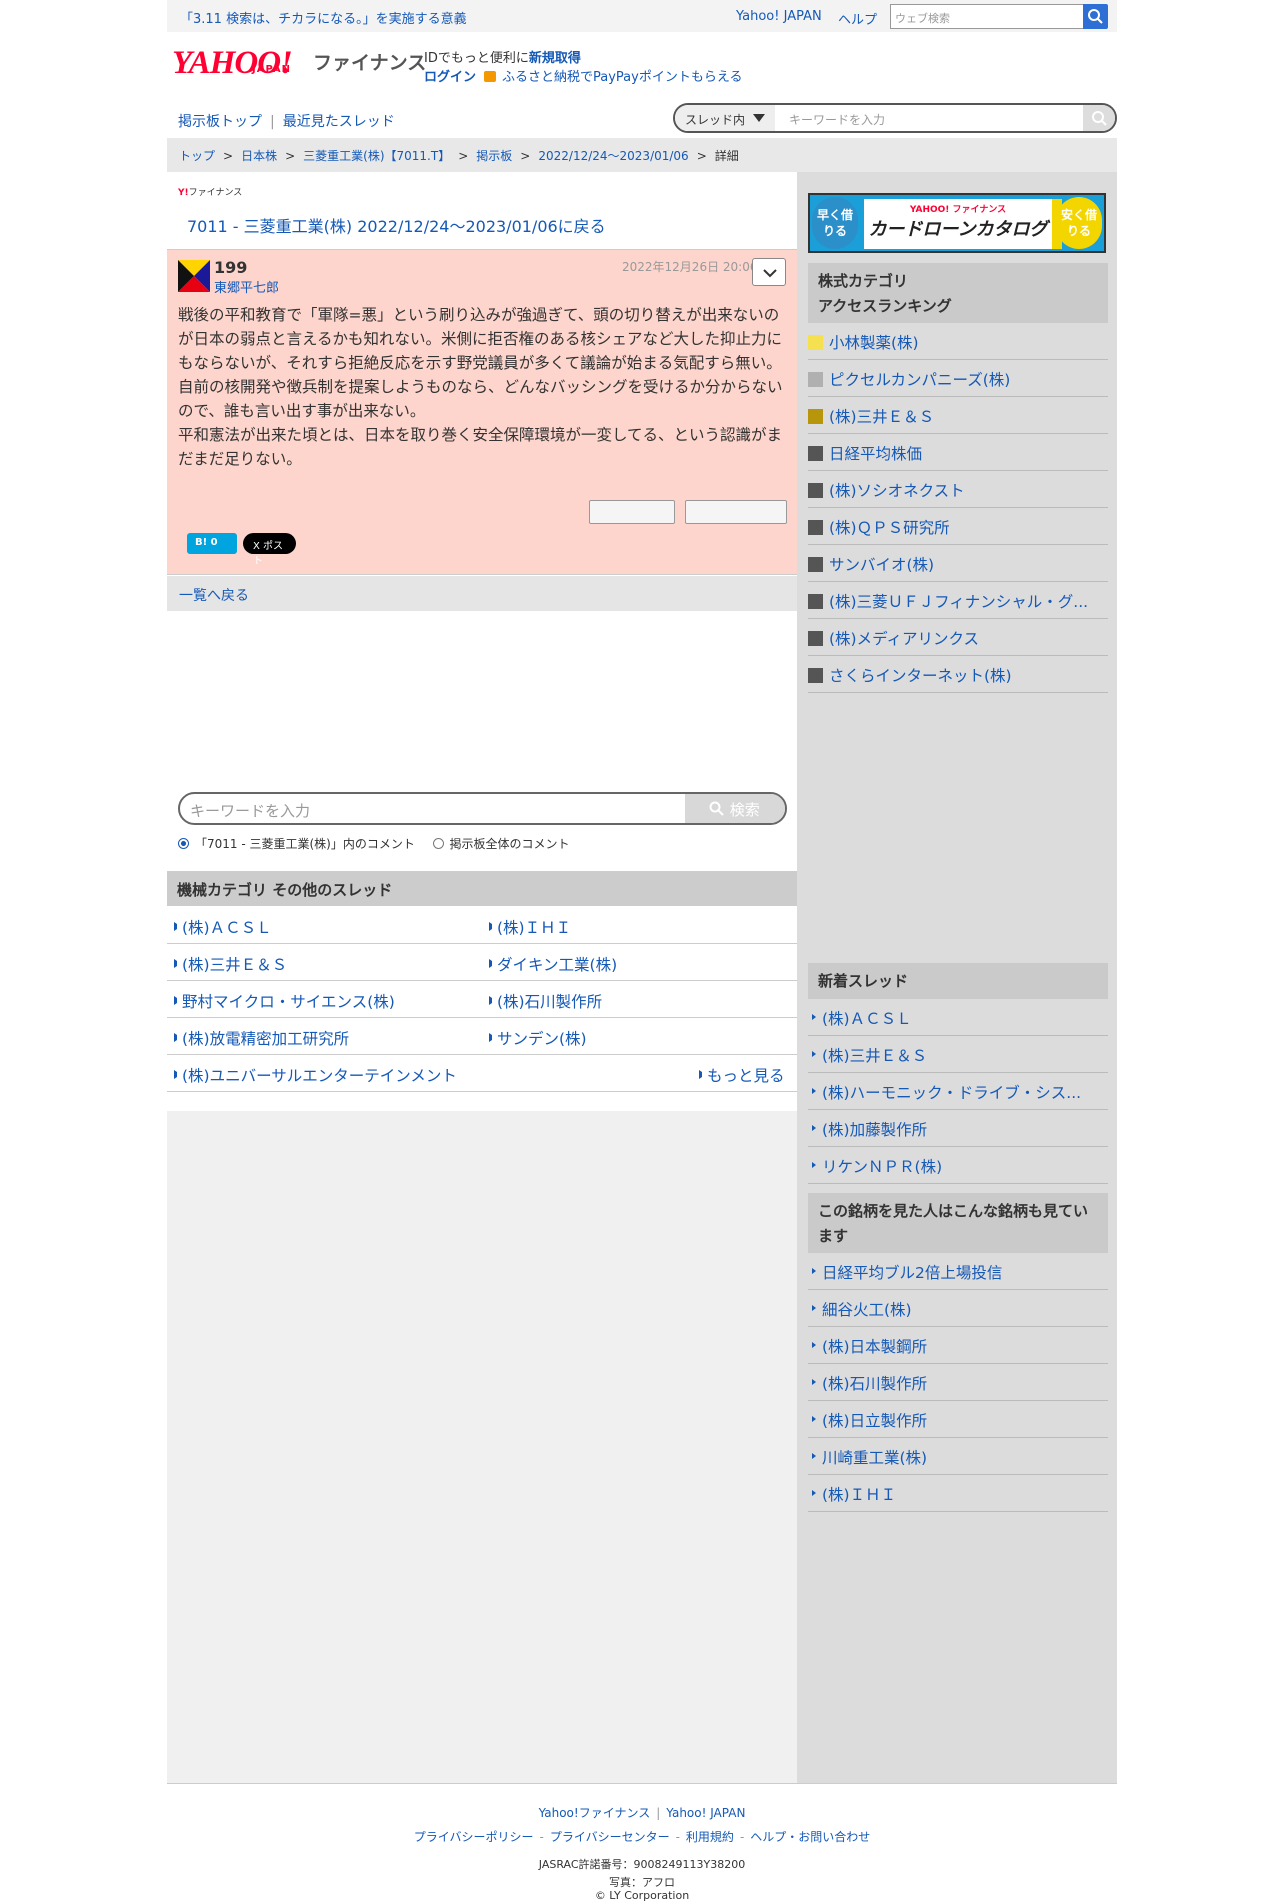 Image resolution: width=1284 pixels, height=1902 pixels. What do you see at coordinates (595, 1813) in the screenshot?
I see `footer-finance-link: Yahoo!ファイナンス` at bounding box center [595, 1813].